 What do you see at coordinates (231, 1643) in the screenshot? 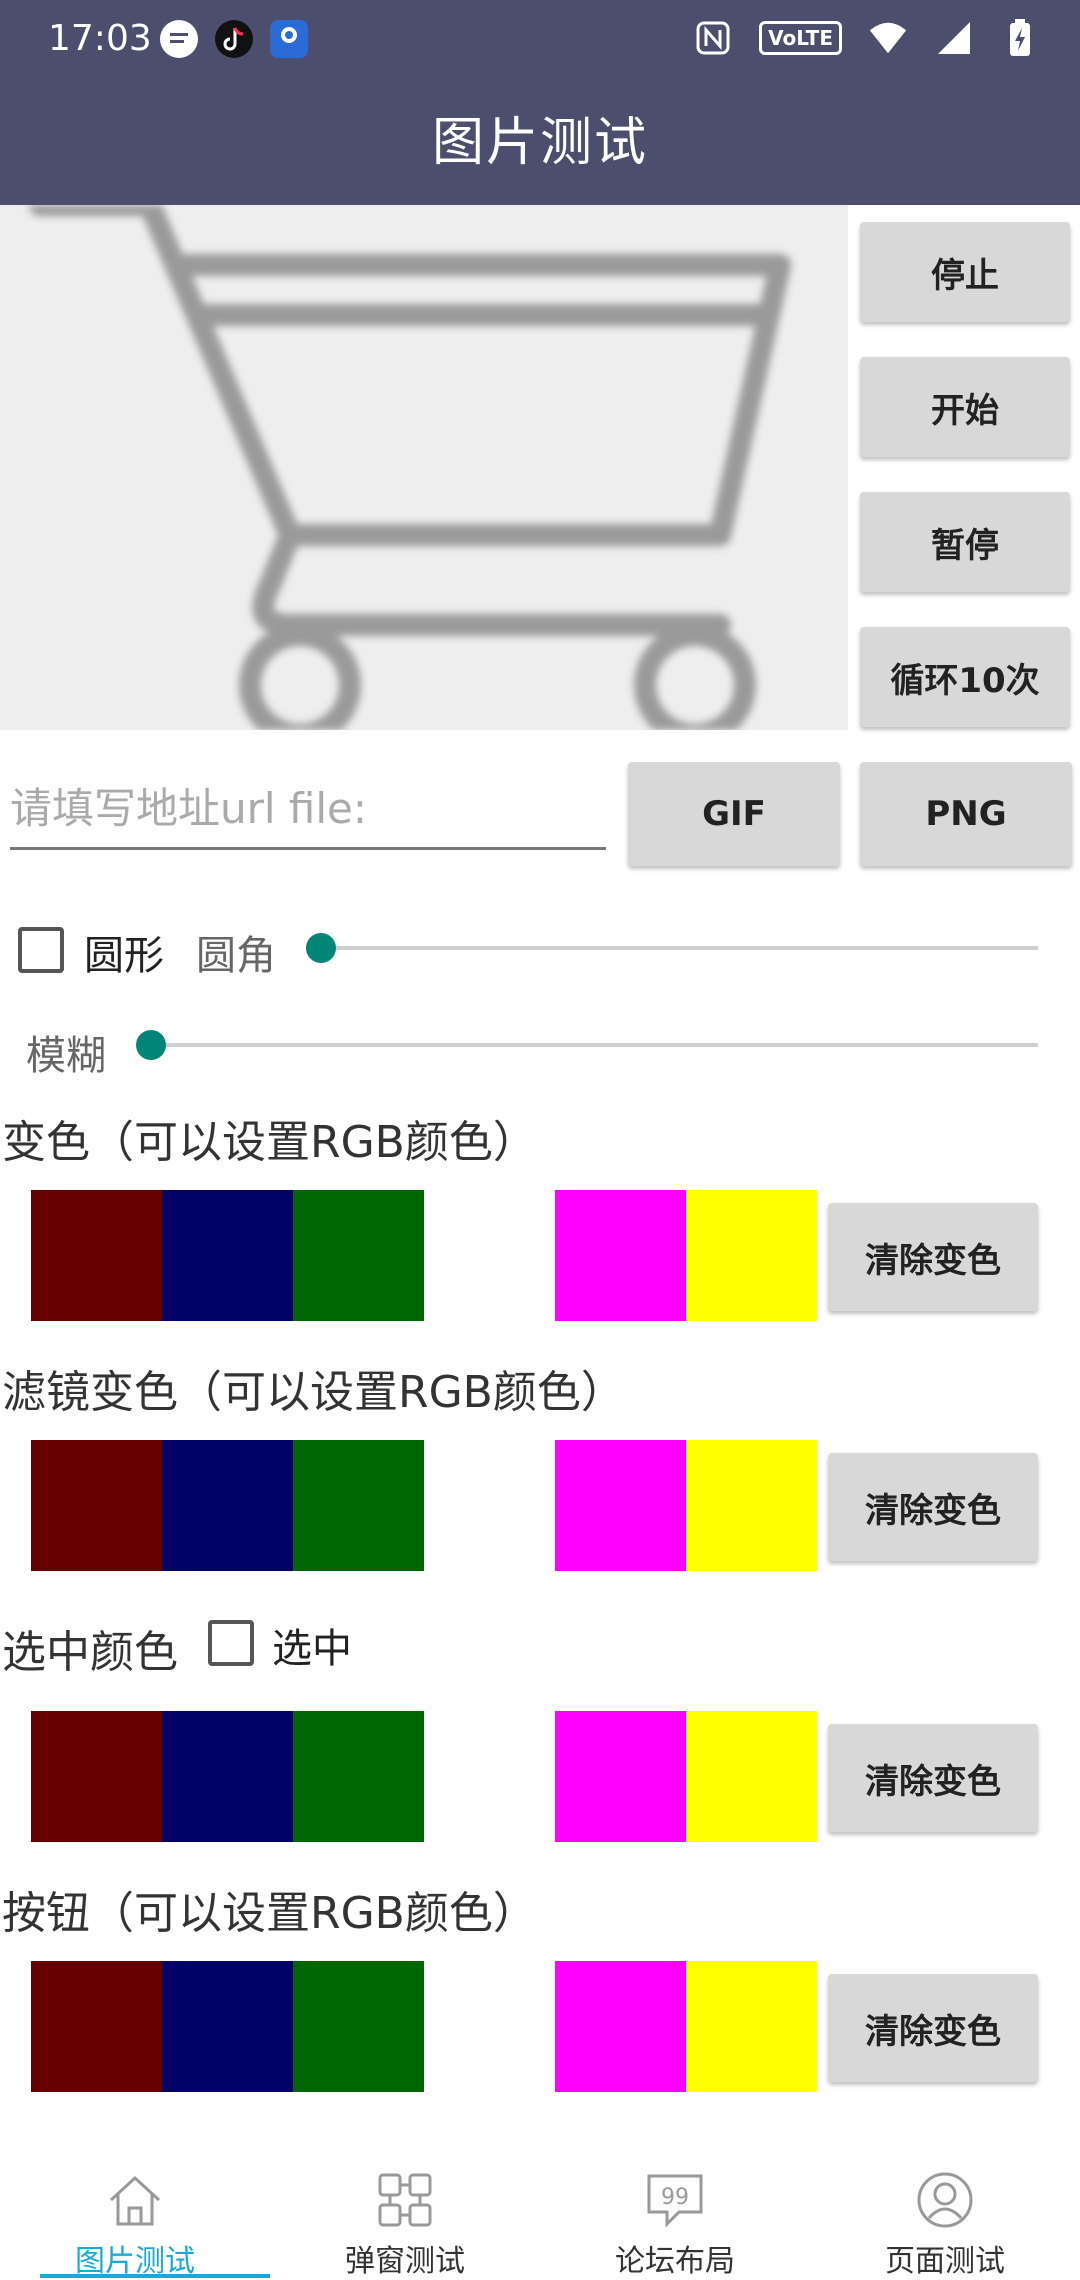
I see `selected-checkbox` at bounding box center [231, 1643].